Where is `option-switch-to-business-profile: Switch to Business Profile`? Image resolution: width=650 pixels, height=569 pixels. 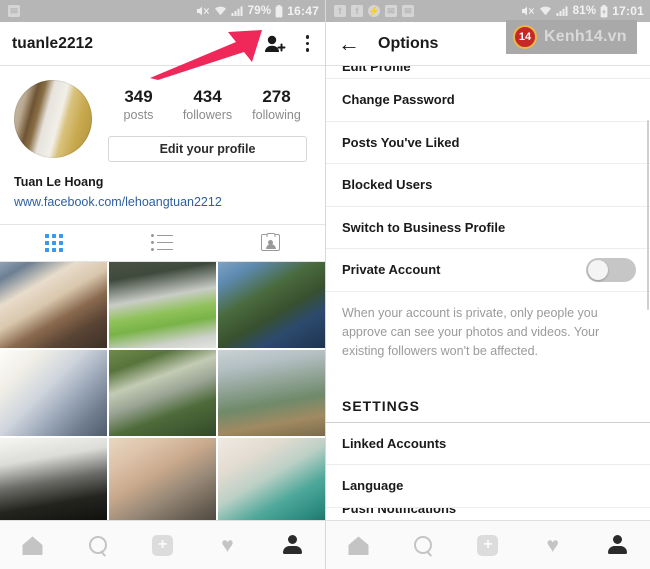
option-switch-to-business-profile: Switch to Business Profile is located at coordinates (488, 228).